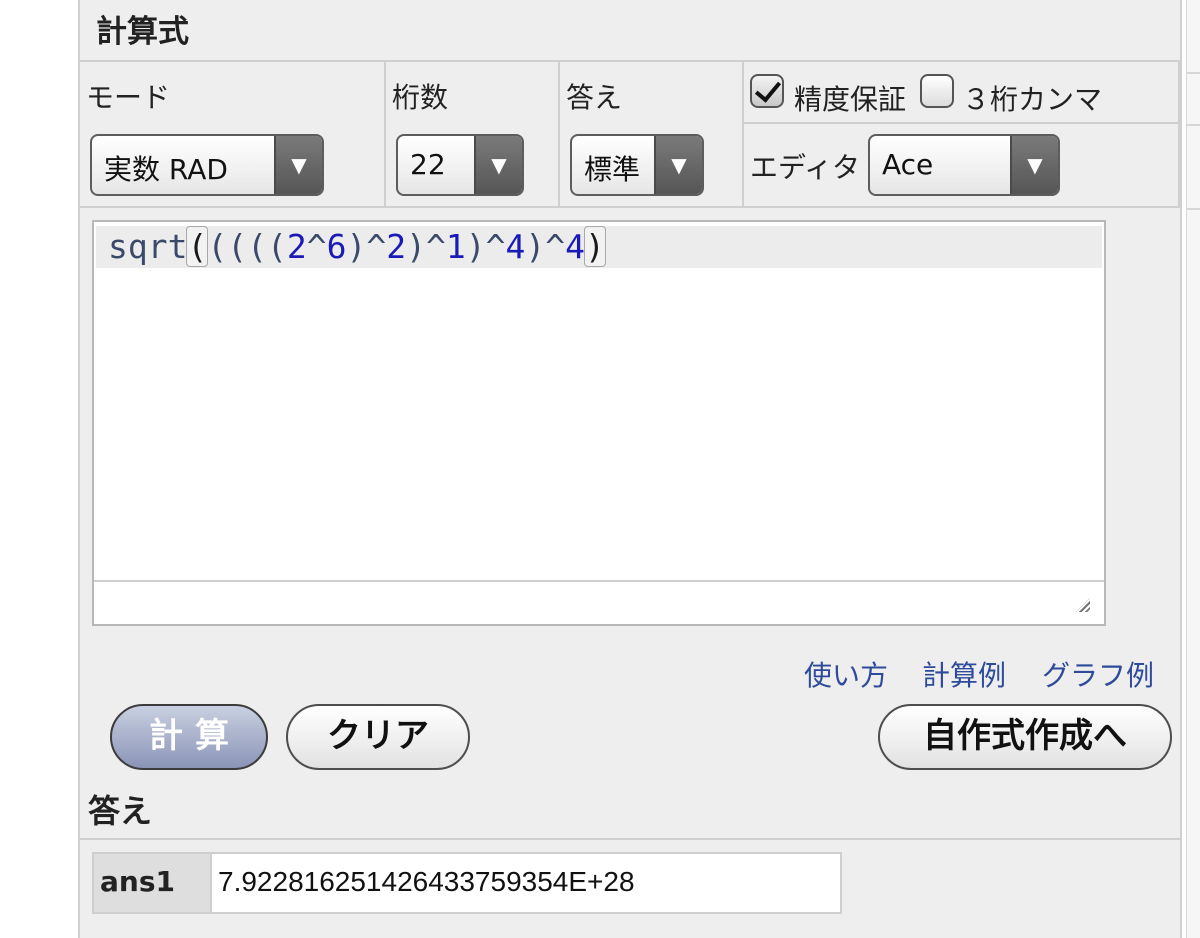 The width and height of the screenshot is (1200, 938). I want to click on precision-guarantee-label: 精度保証, so click(850, 99).